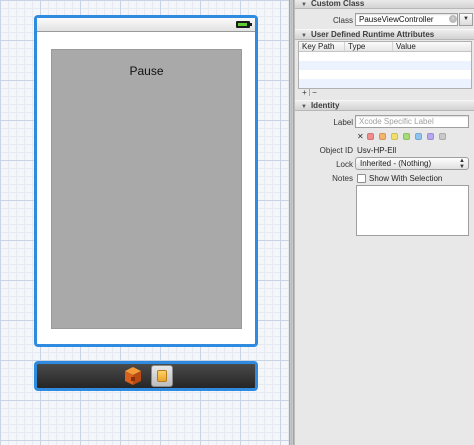 The image size is (474, 445). What do you see at coordinates (146, 71) in the screenshot?
I see `pause-label: Pause` at bounding box center [146, 71].